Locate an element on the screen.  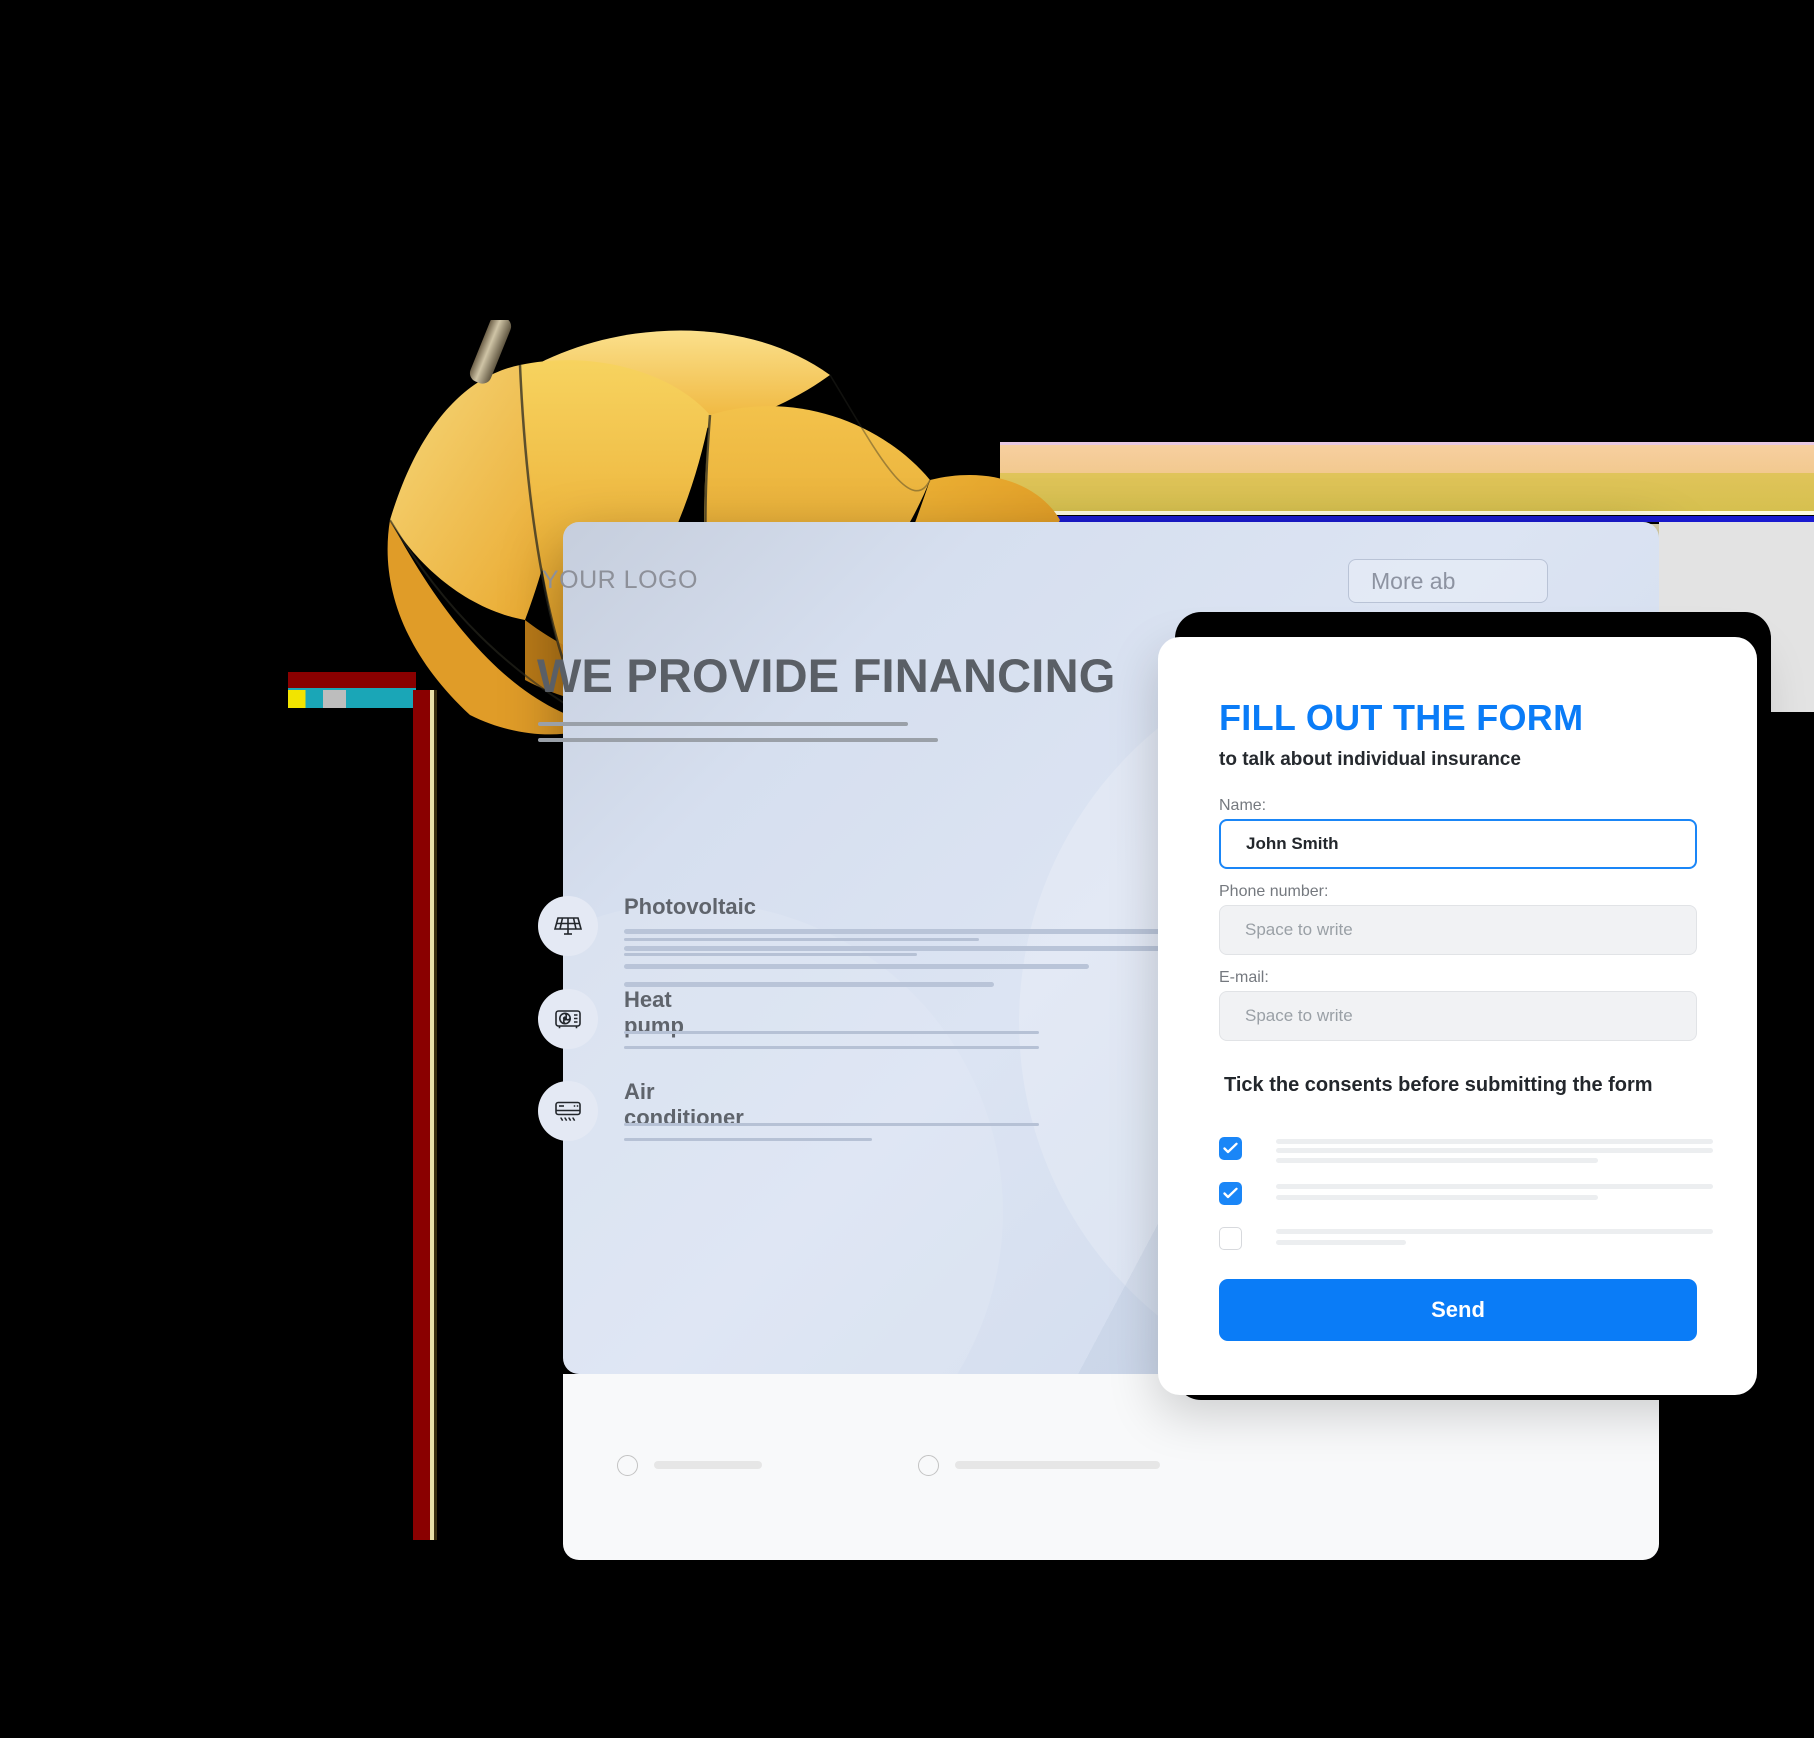
send-button: Send is located at coordinates (1458, 1310).